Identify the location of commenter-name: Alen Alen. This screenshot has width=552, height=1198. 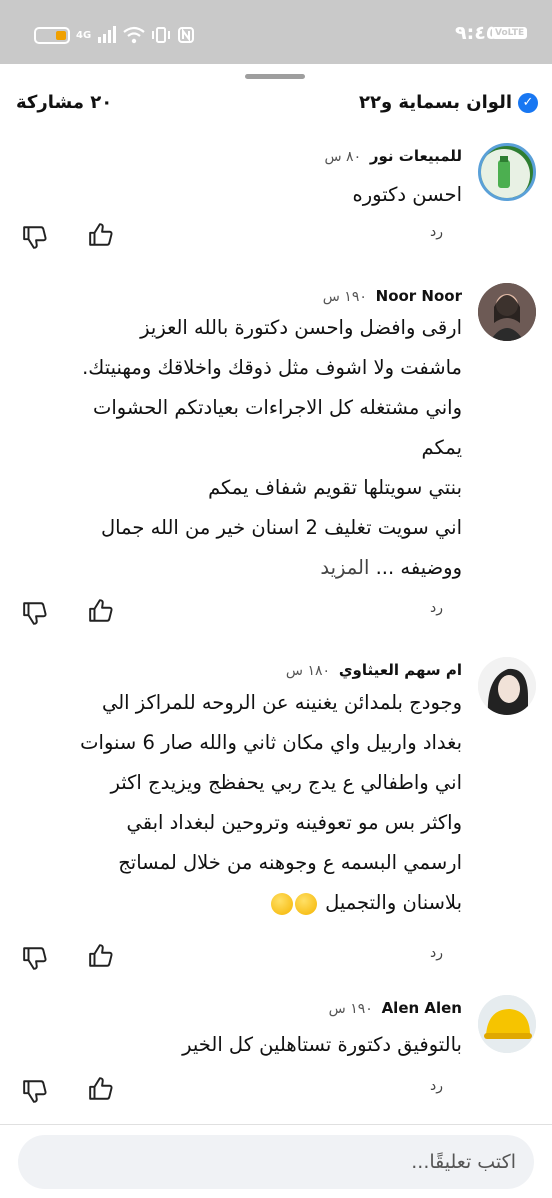
(422, 1008).